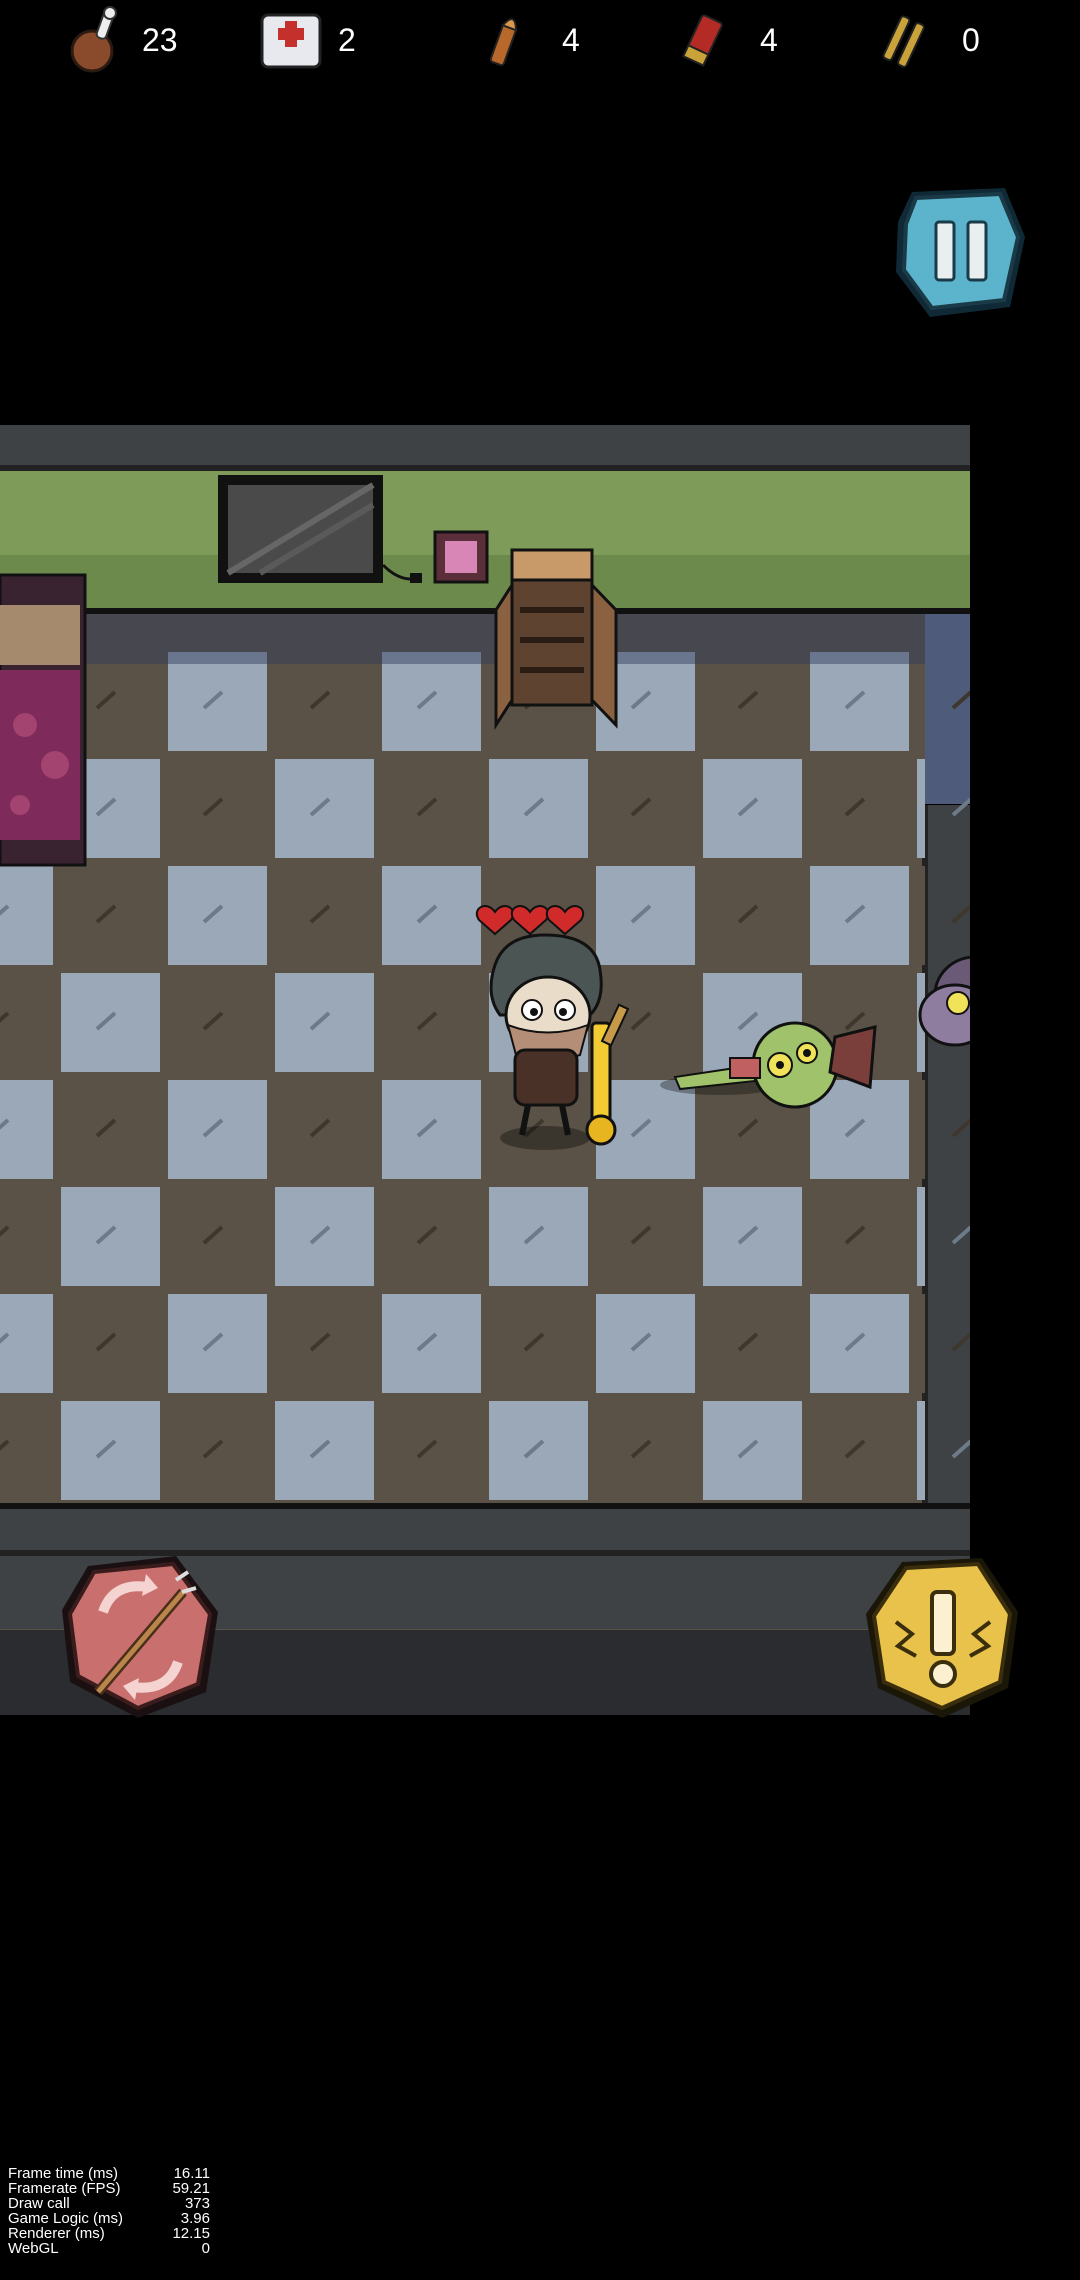  What do you see at coordinates (291, 40) in the screenshot?
I see `medkit-icon` at bounding box center [291, 40].